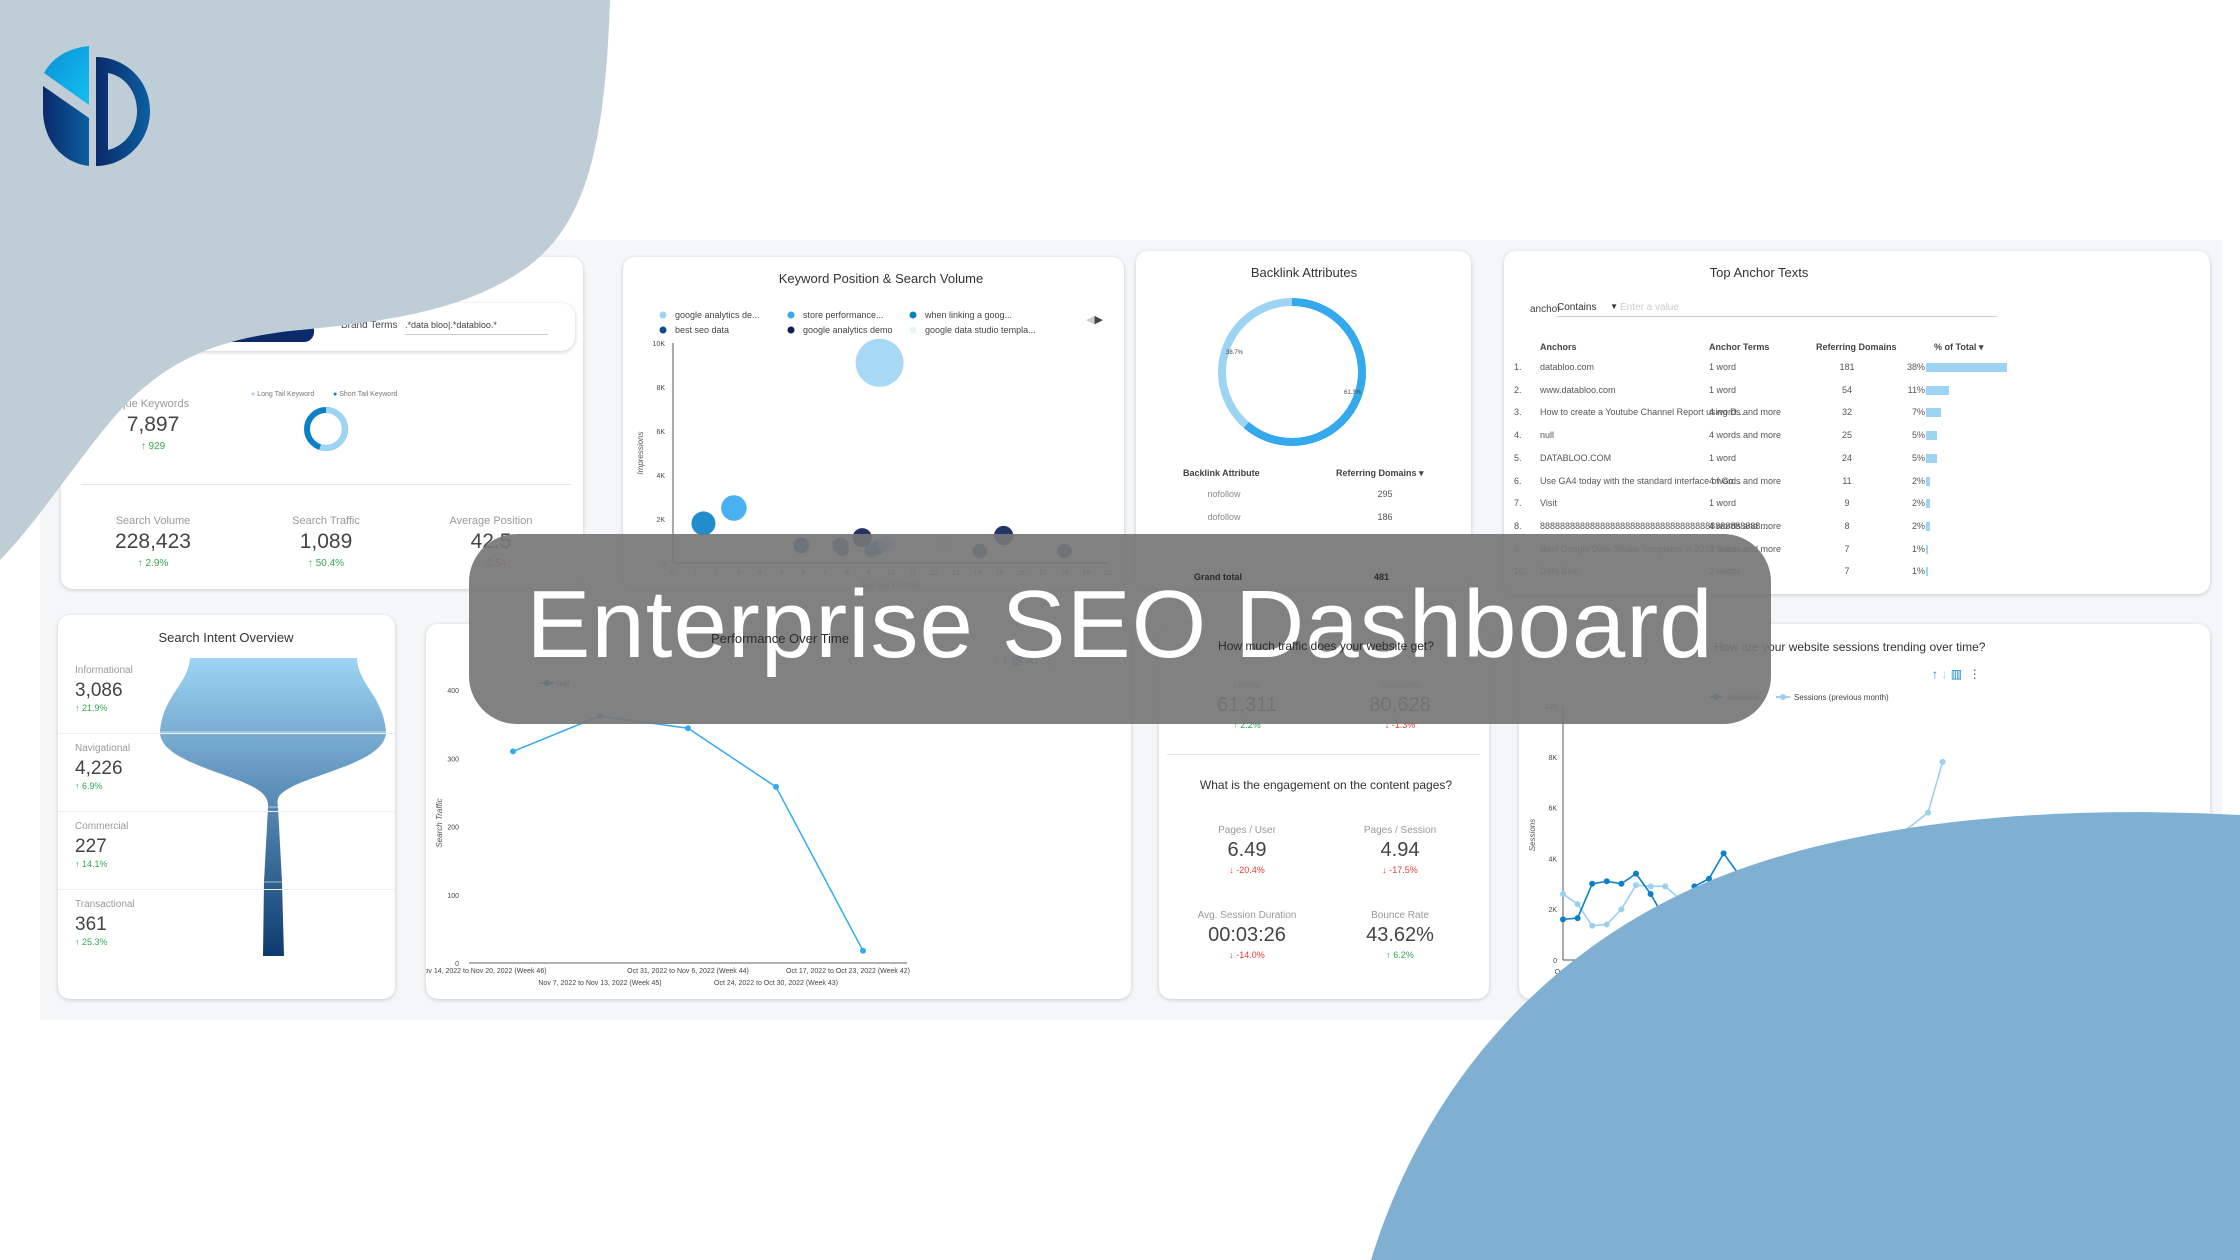  What do you see at coordinates (1400, 850) in the screenshot?
I see `metric-value: 4.94` at bounding box center [1400, 850].